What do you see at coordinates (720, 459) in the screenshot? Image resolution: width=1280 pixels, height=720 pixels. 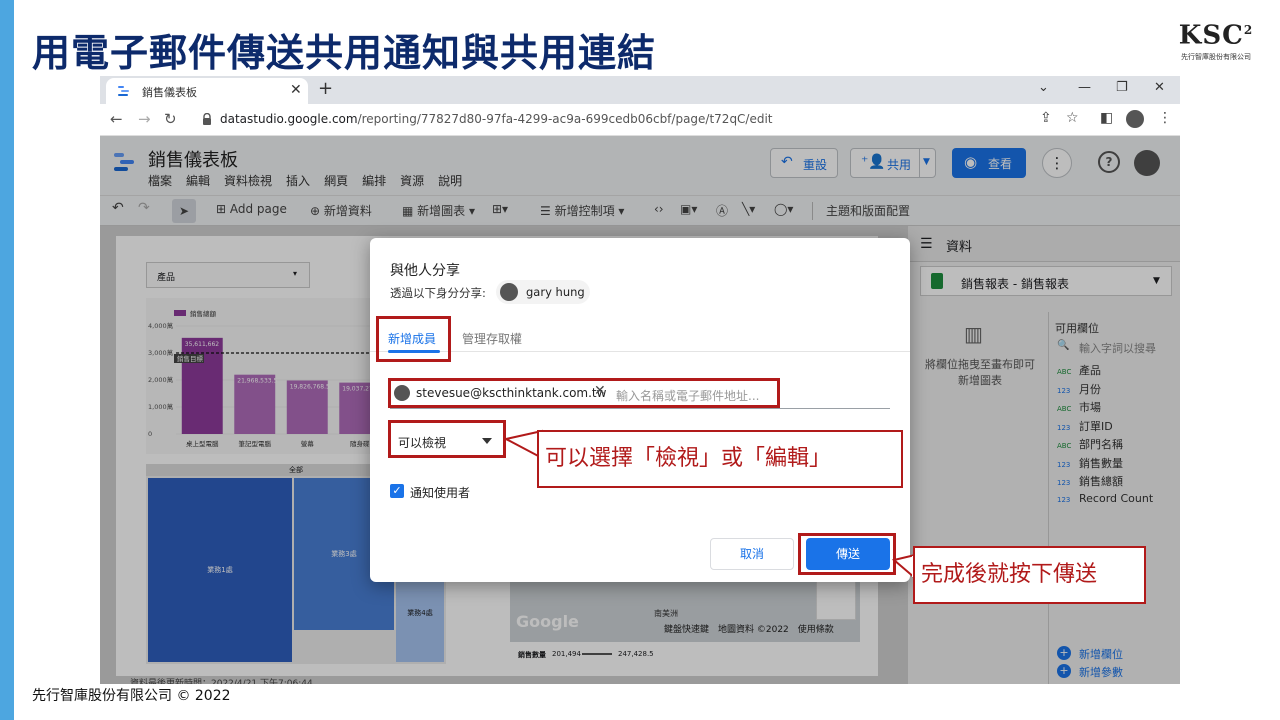 I see `callout-permission: 可以選擇「檢視」或「編輯」` at bounding box center [720, 459].